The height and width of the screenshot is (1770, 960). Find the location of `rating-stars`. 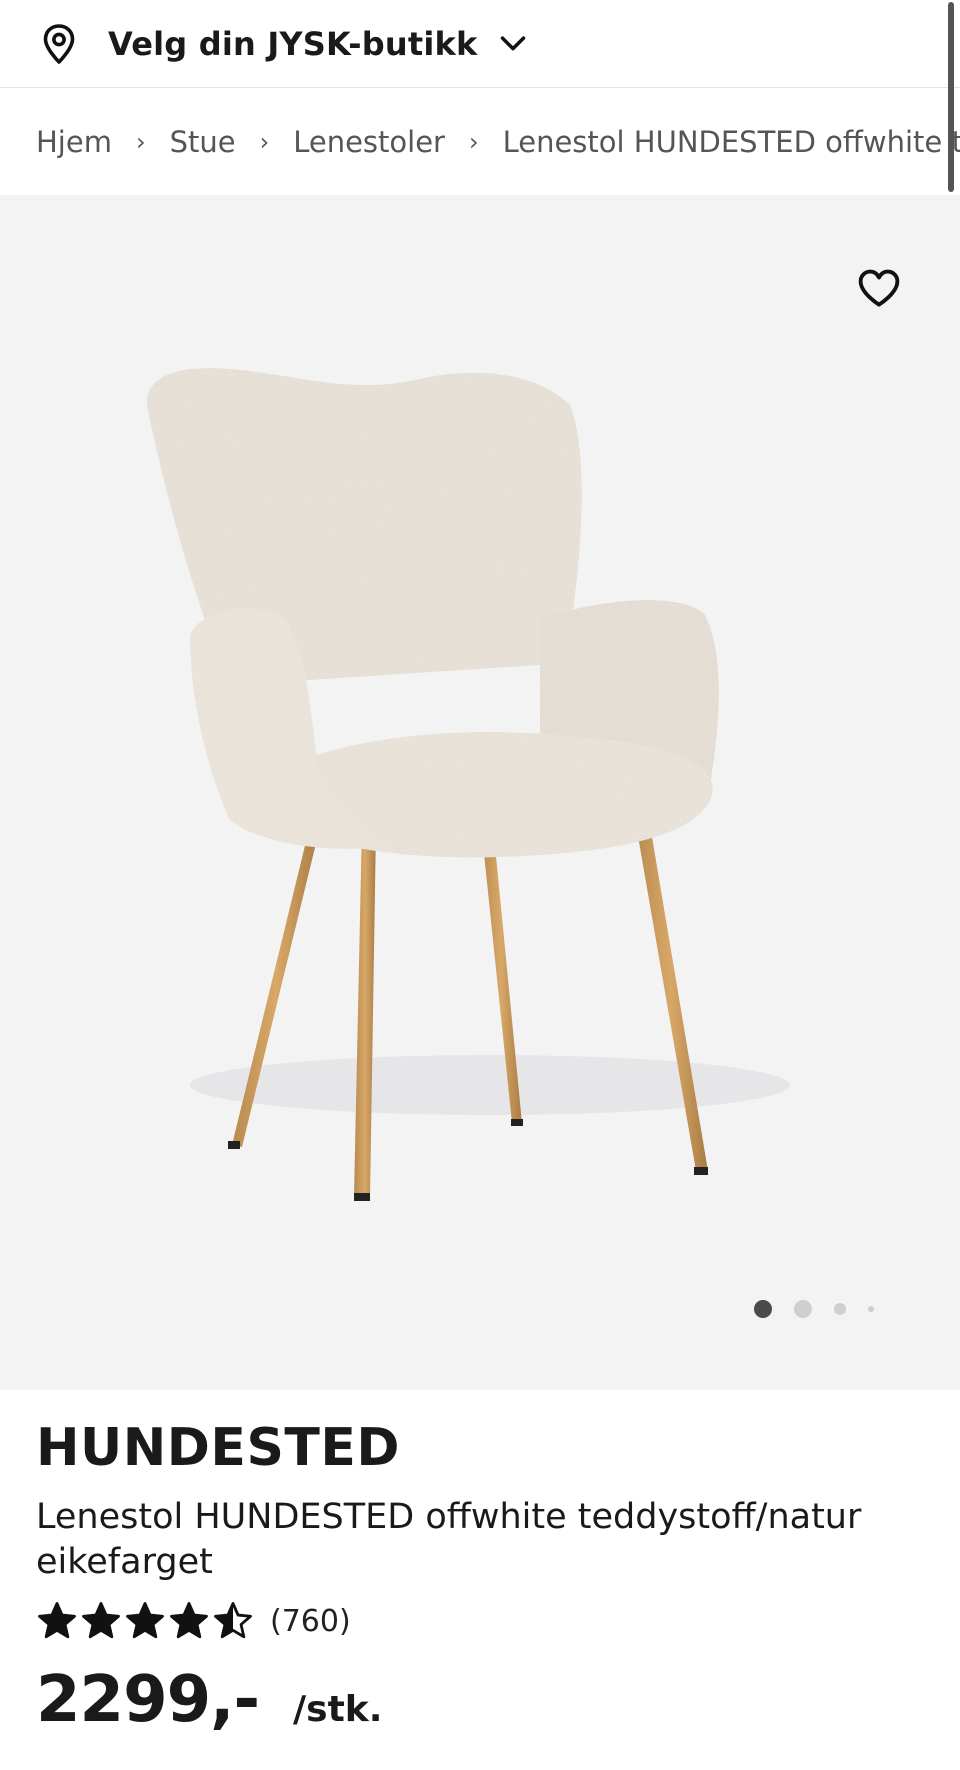

rating-stars is located at coordinates (146, 1621).